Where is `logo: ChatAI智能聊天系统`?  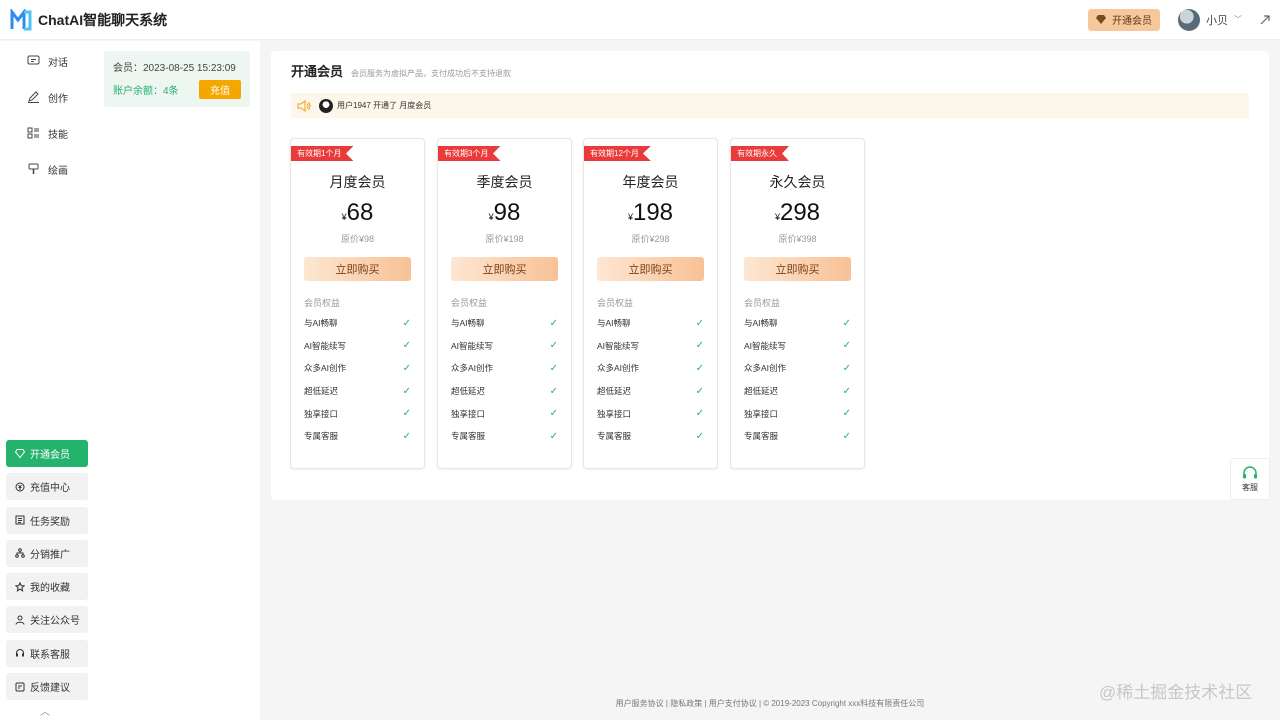 logo: ChatAI智能聊天系统 is located at coordinates (89, 19).